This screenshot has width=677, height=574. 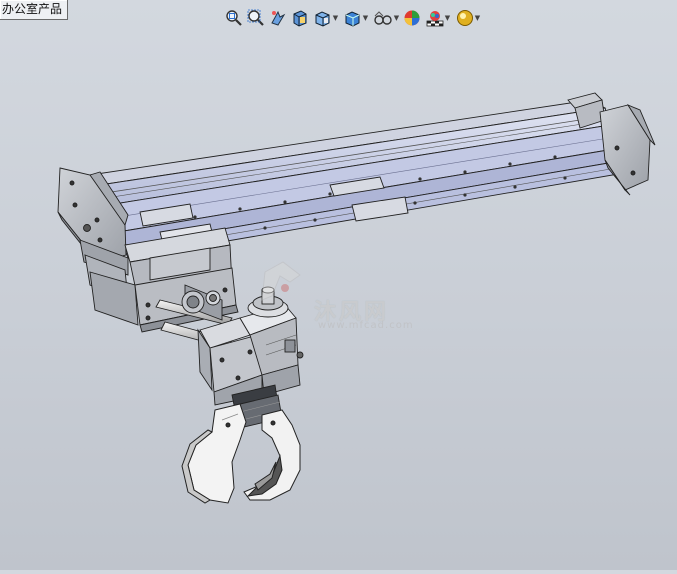 I want to click on zoom-to-area-button, so click(x=256, y=18).